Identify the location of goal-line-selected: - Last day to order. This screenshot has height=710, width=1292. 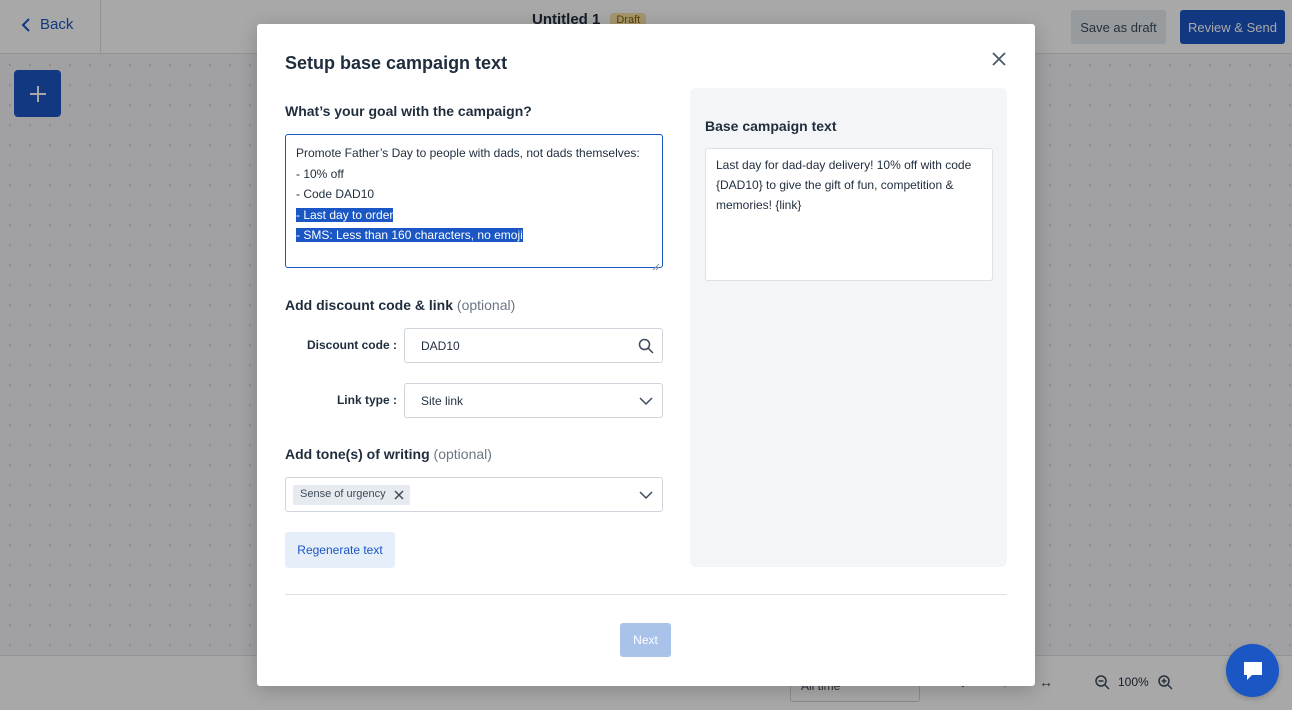
(345, 214).